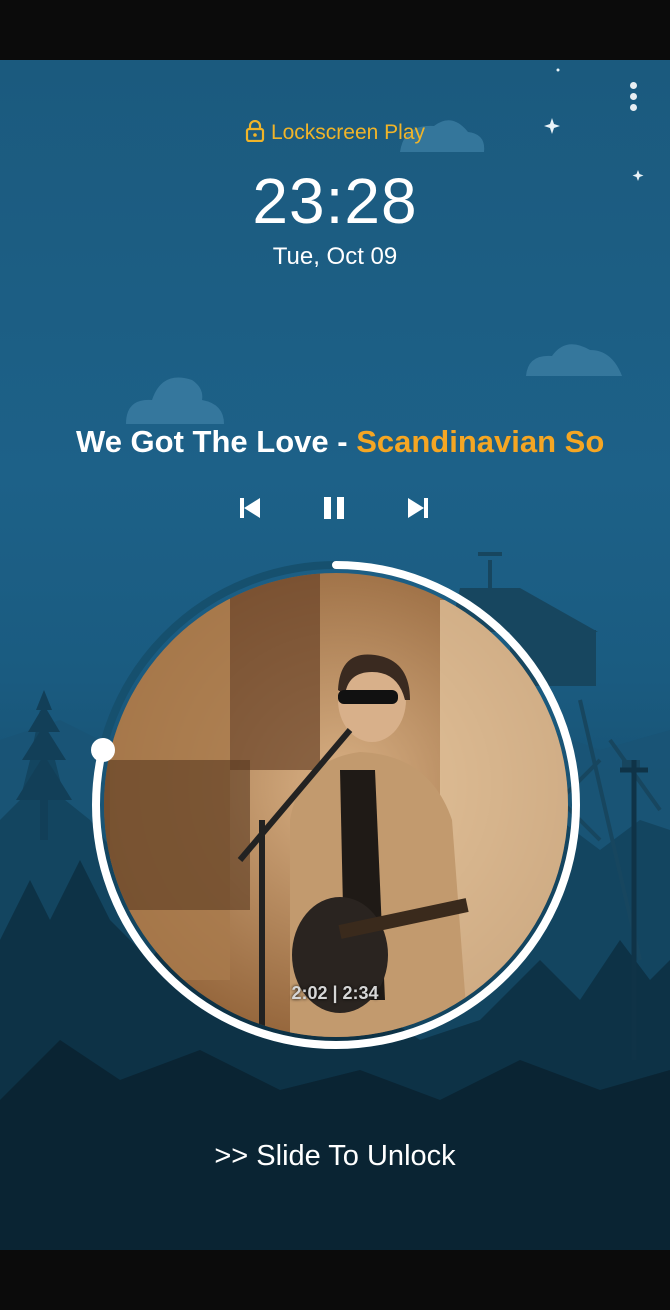 This screenshot has width=670, height=1310. I want to click on playback-time: 2:02 | 2:34, so click(335, 993).